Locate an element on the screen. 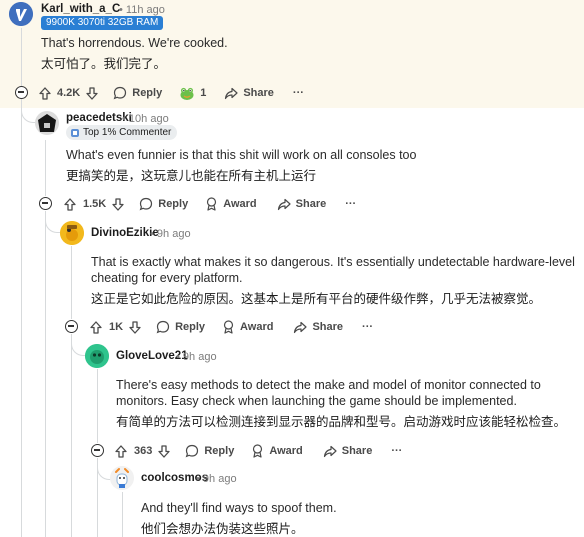 The height and width of the screenshot is (537, 584). comment-action-bar: 363 Reply Award Share ··· is located at coordinates (258, 451).